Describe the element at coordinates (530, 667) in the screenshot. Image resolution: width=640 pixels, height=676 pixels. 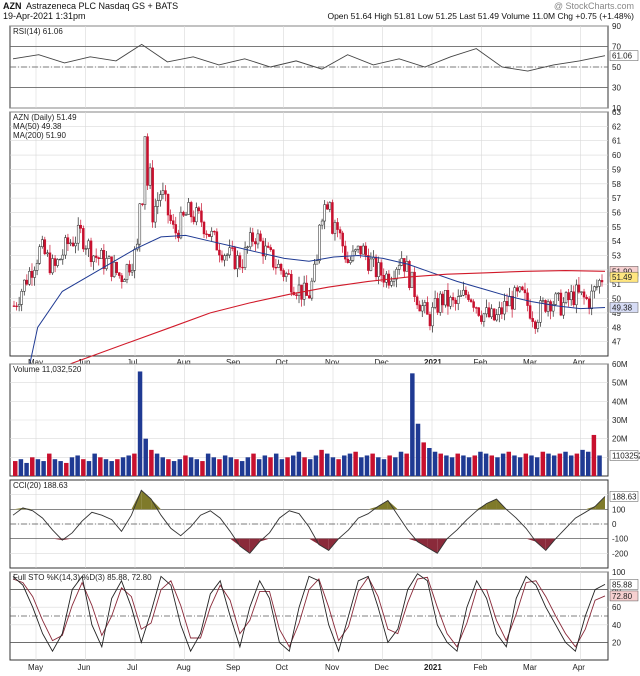
I see `sto-xtick-10: Mar` at that location.